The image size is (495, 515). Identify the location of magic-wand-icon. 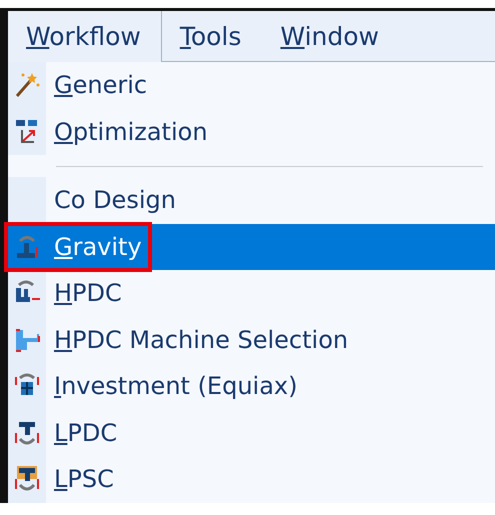
(27, 85).